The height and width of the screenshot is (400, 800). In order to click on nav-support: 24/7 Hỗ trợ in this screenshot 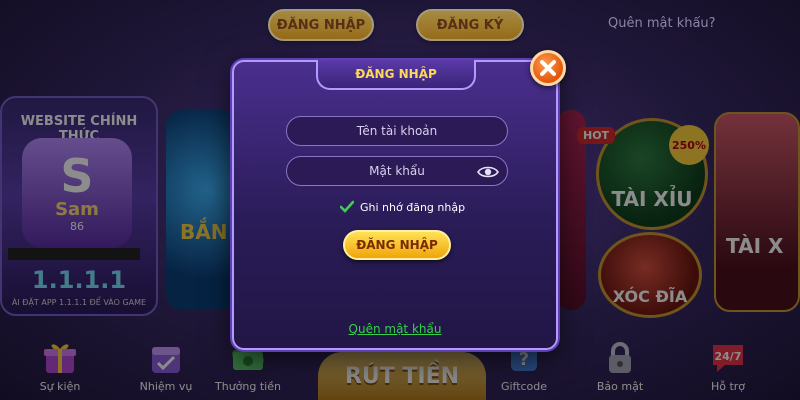, I will do `click(728, 370)`.